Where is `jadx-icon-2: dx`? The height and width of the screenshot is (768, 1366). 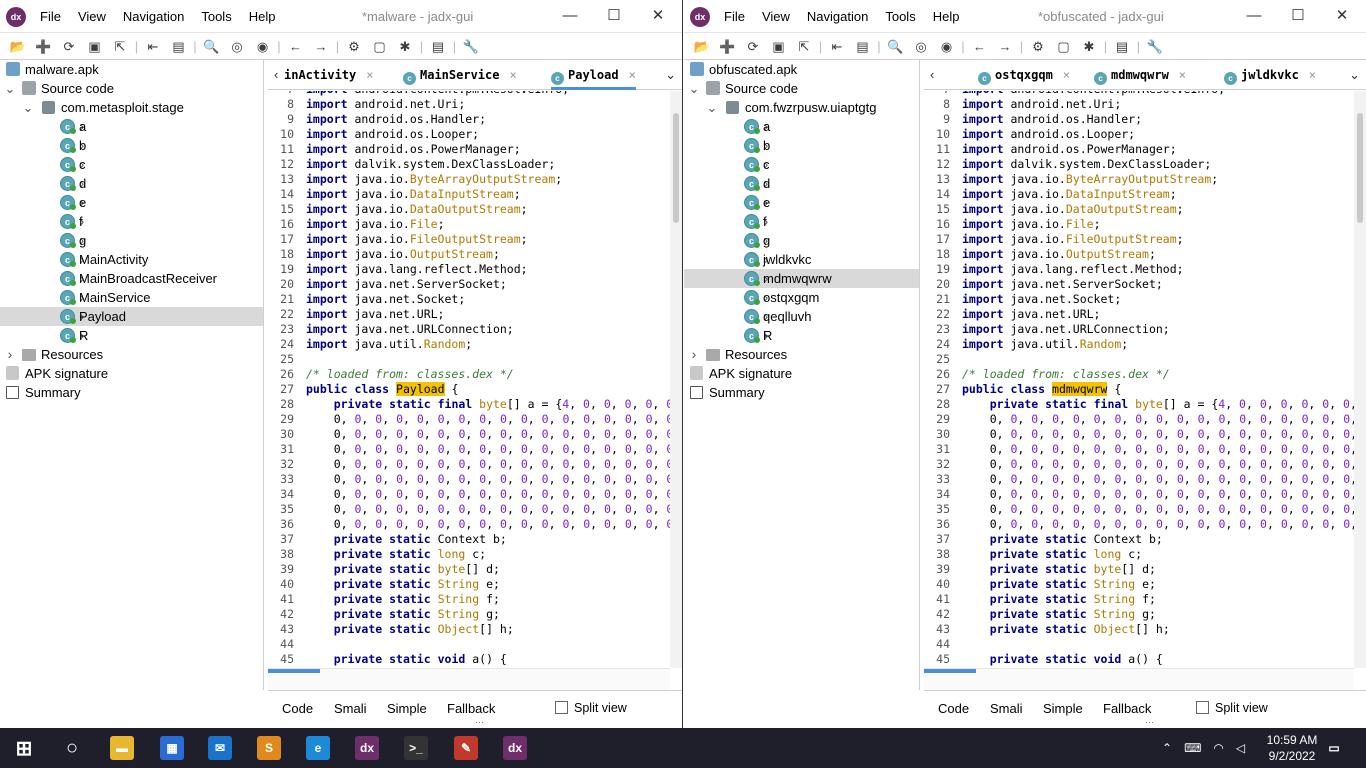
jadx-icon-2: dx is located at coordinates (515, 748).